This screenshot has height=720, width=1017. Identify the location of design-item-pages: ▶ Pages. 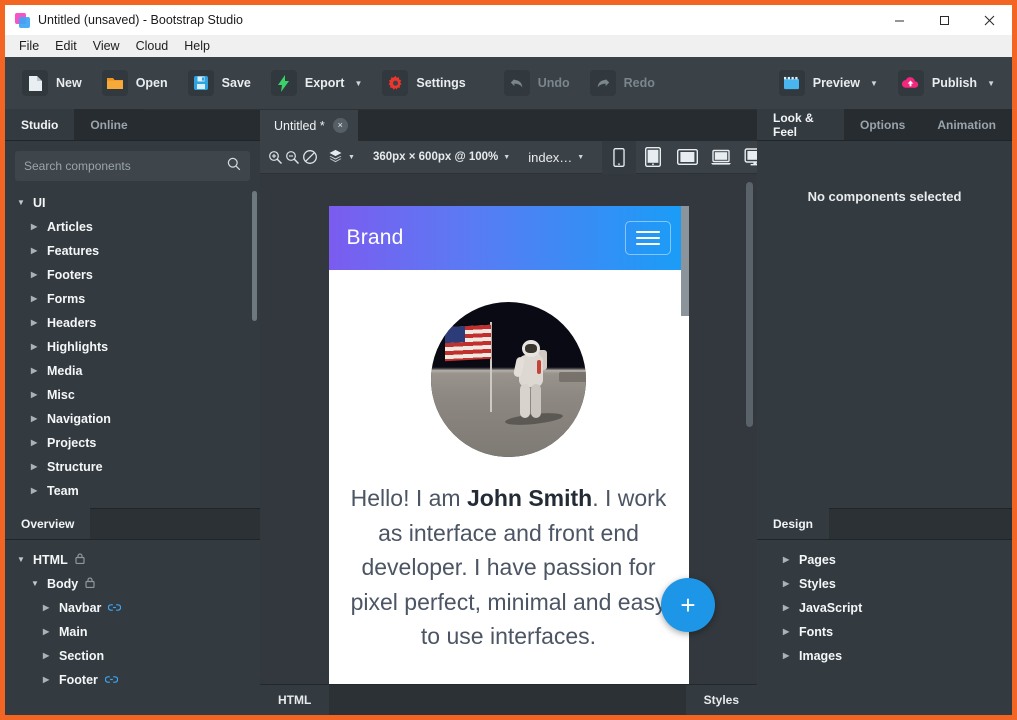
(884, 560).